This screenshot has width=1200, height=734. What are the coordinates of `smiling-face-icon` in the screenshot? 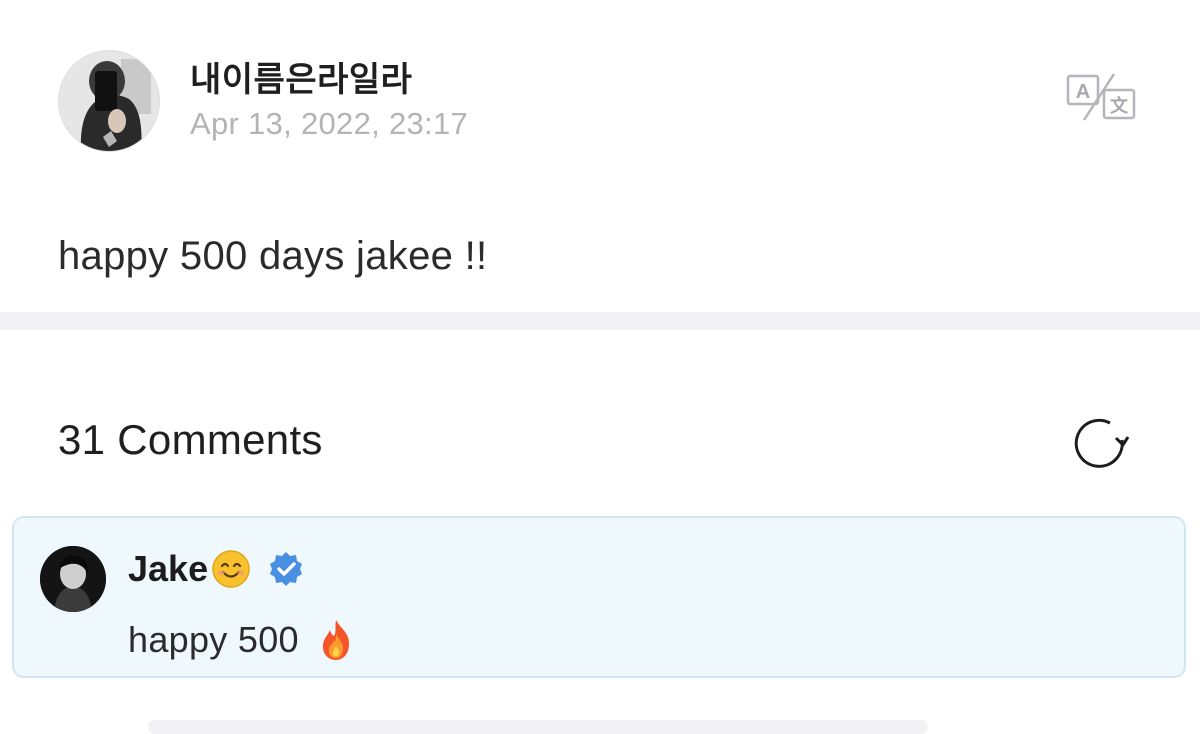 It's located at (231, 569).